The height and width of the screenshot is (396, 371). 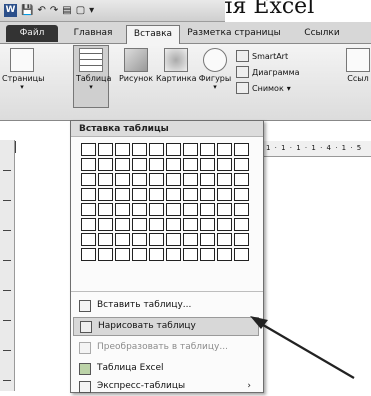 What do you see at coordinates (54, 11) in the screenshot?
I see `redo-icon: ↷` at bounding box center [54, 11].